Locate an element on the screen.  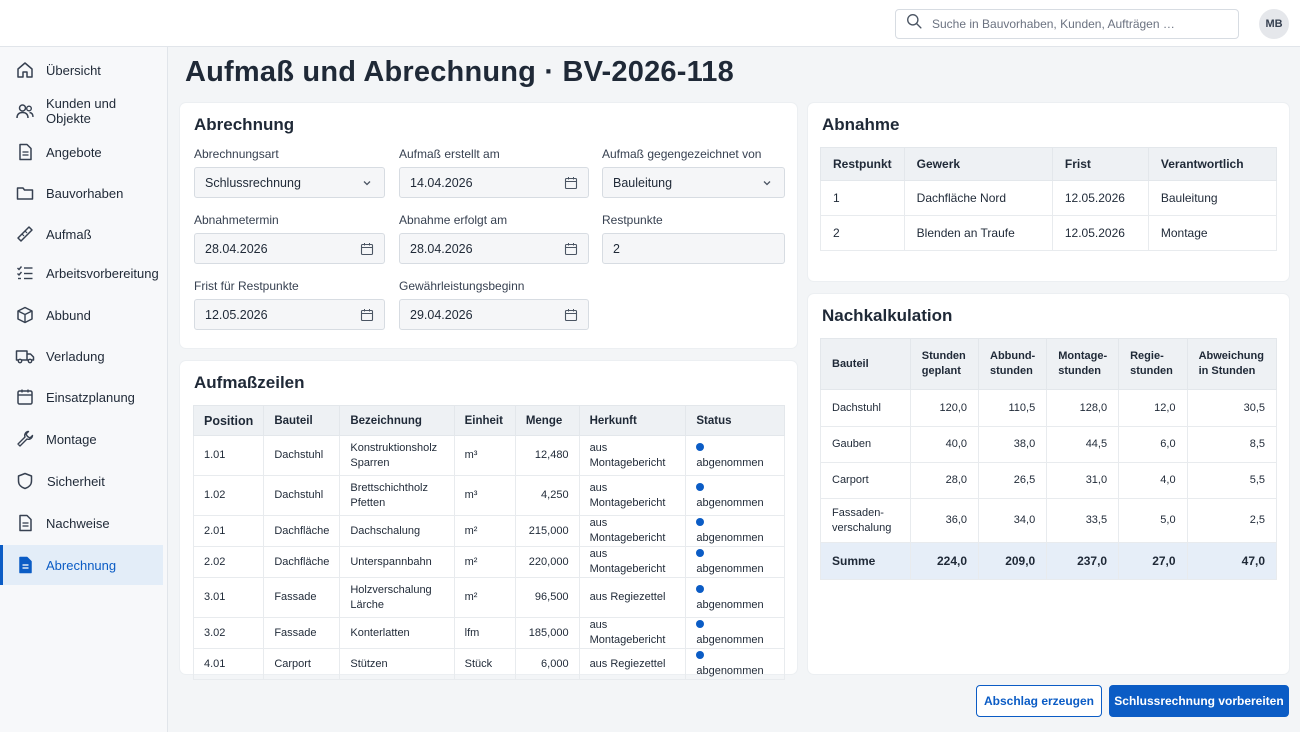
column-header: Gewerk is located at coordinates (978, 164).